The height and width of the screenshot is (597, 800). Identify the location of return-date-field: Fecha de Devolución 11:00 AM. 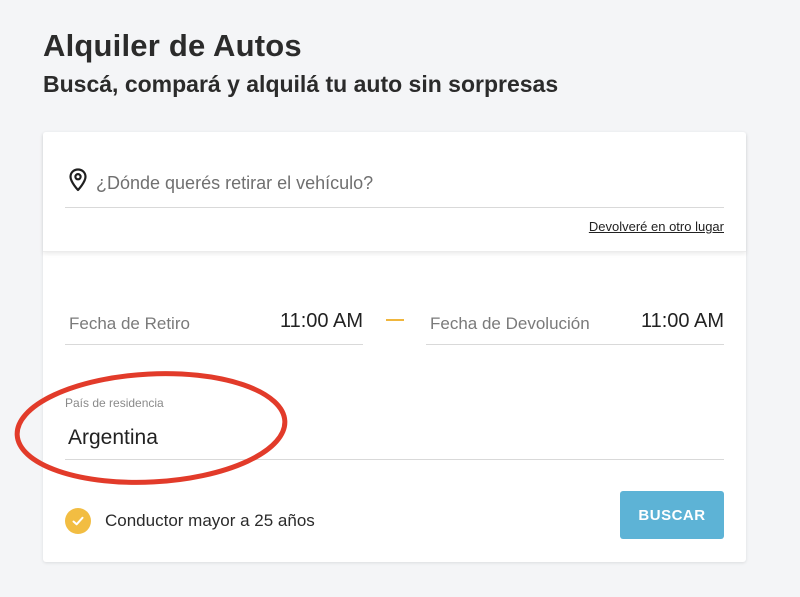
(575, 323).